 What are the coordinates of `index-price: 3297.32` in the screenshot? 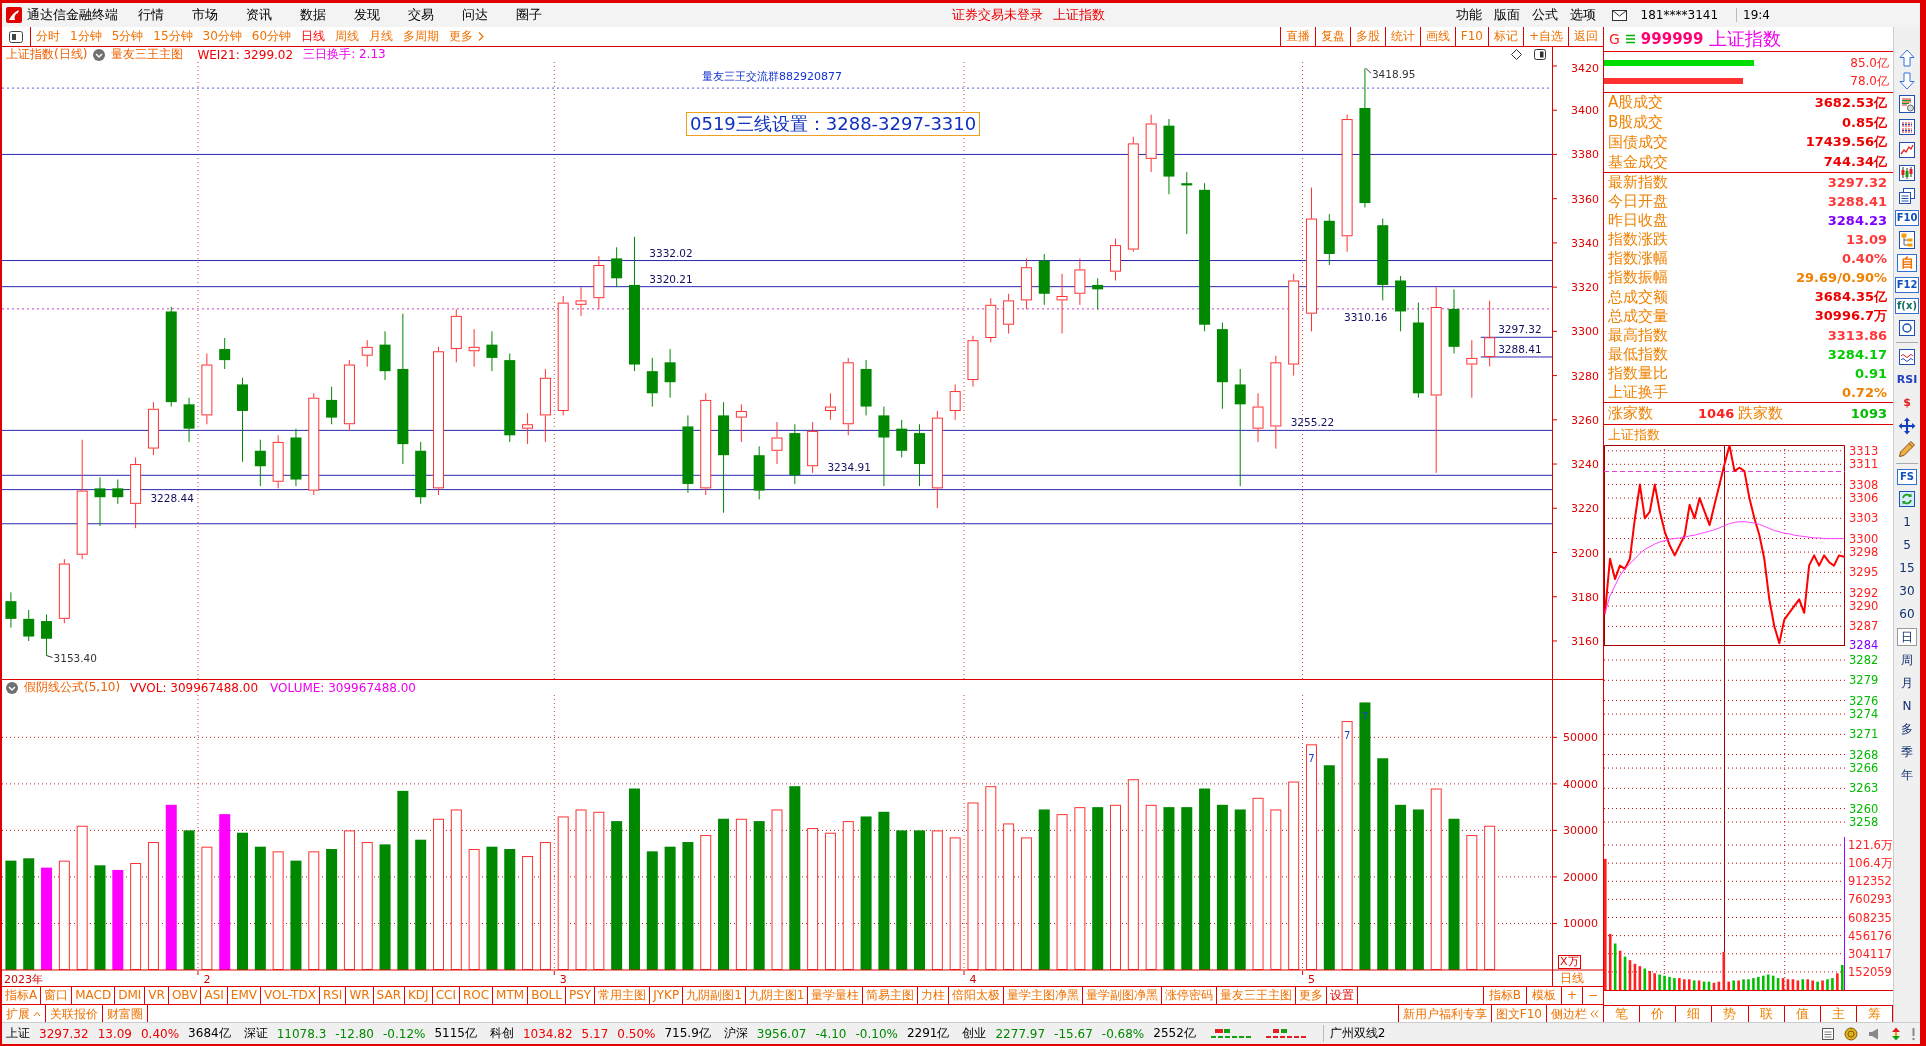 It's located at (64, 1033).